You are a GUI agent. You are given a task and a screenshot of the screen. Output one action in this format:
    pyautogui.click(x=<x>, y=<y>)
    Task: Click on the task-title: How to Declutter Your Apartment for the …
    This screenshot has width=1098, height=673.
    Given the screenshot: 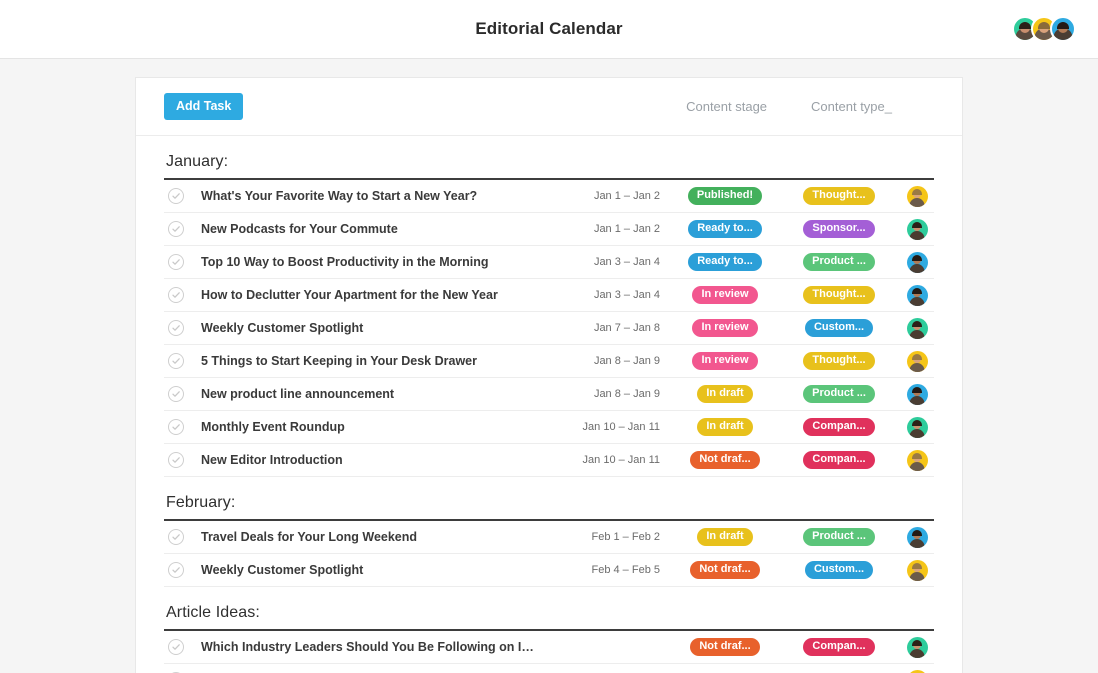 What is the action you would take?
    pyautogui.click(x=370, y=295)
    